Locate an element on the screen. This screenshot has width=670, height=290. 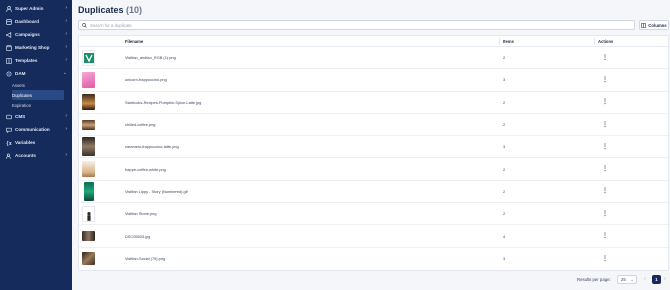
sidebar-item-marketing-shop: Marketing Shop › is located at coordinates (36, 47).